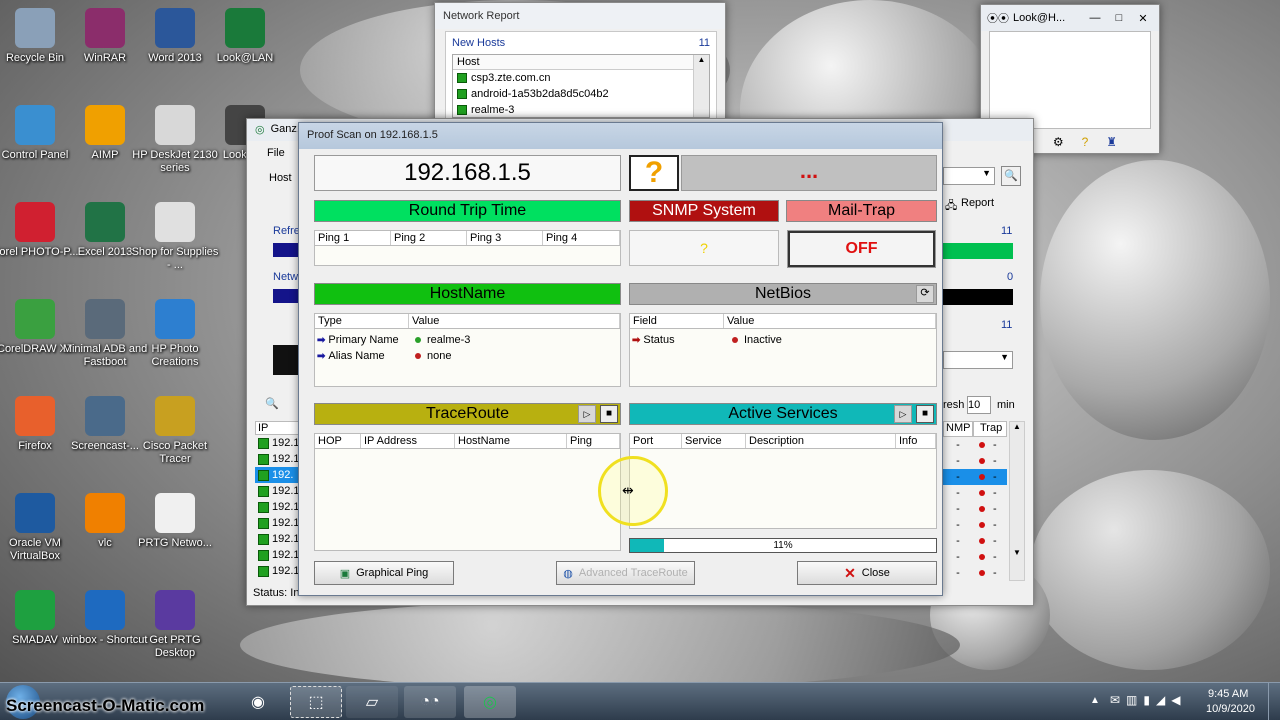 The width and height of the screenshot is (1280, 720). Describe the element at coordinates (490, 702) in the screenshot. I see `lookatlan-green-taskbar-icon: ◎` at that location.